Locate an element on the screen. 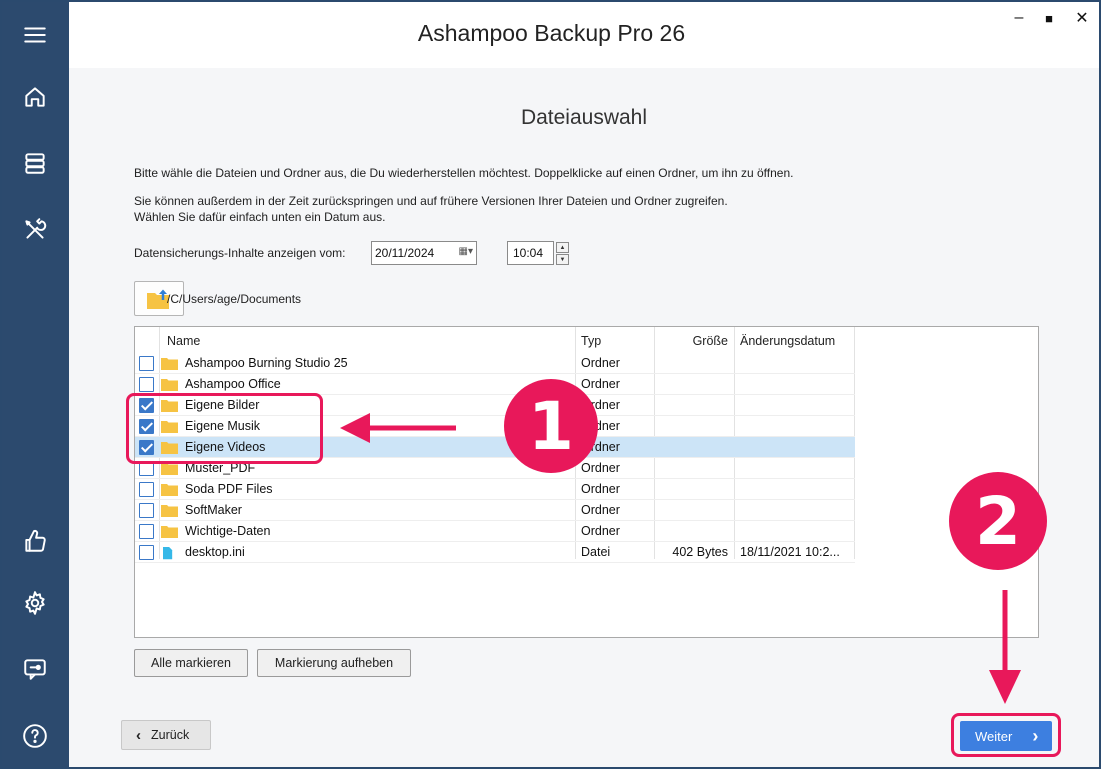 The height and width of the screenshot is (769, 1101). file-name: Ashampoo Burning Studio 25 is located at coordinates (266, 363).